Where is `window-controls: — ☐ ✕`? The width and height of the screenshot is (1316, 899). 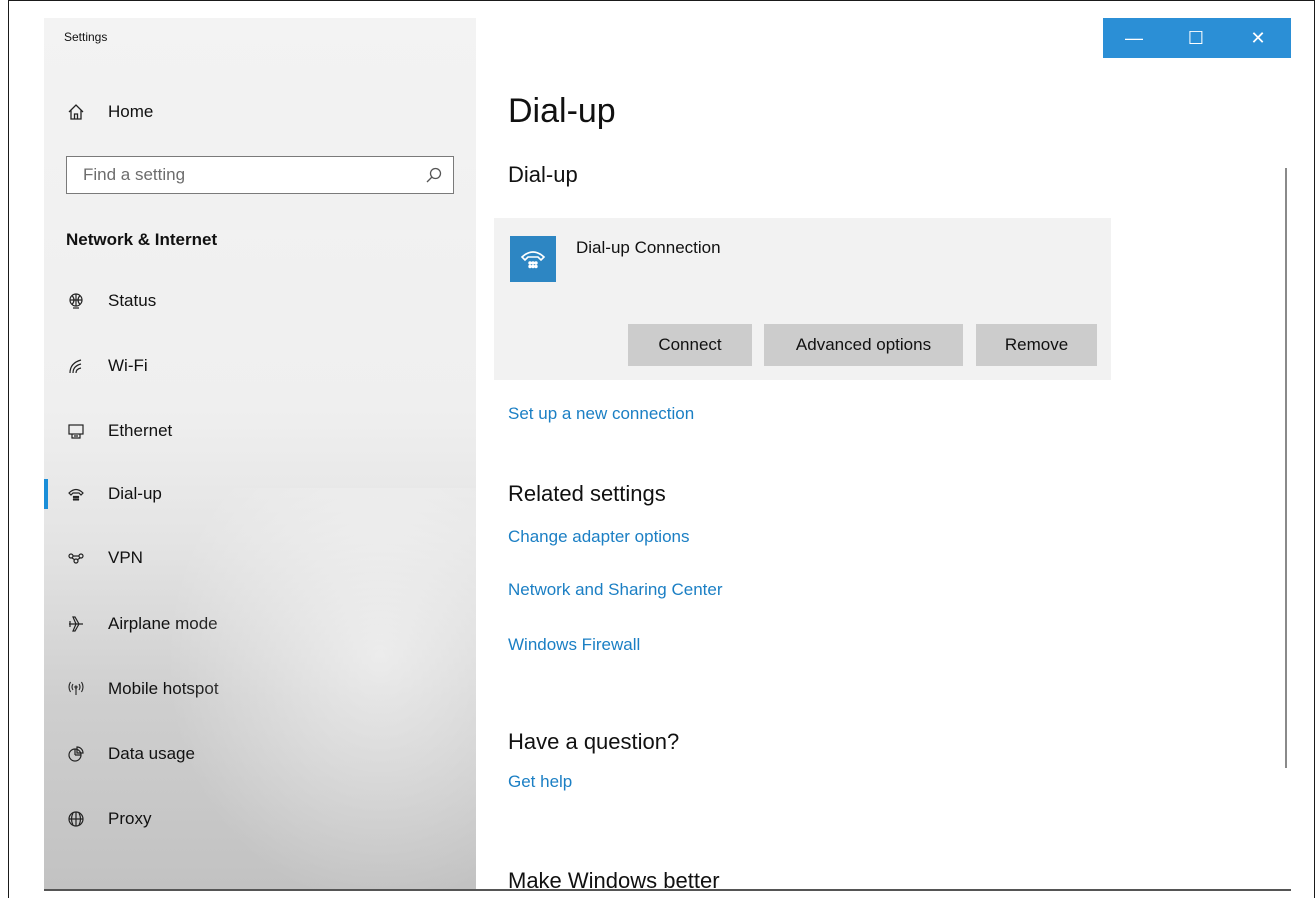
window-controls: — ☐ ✕ is located at coordinates (1197, 38).